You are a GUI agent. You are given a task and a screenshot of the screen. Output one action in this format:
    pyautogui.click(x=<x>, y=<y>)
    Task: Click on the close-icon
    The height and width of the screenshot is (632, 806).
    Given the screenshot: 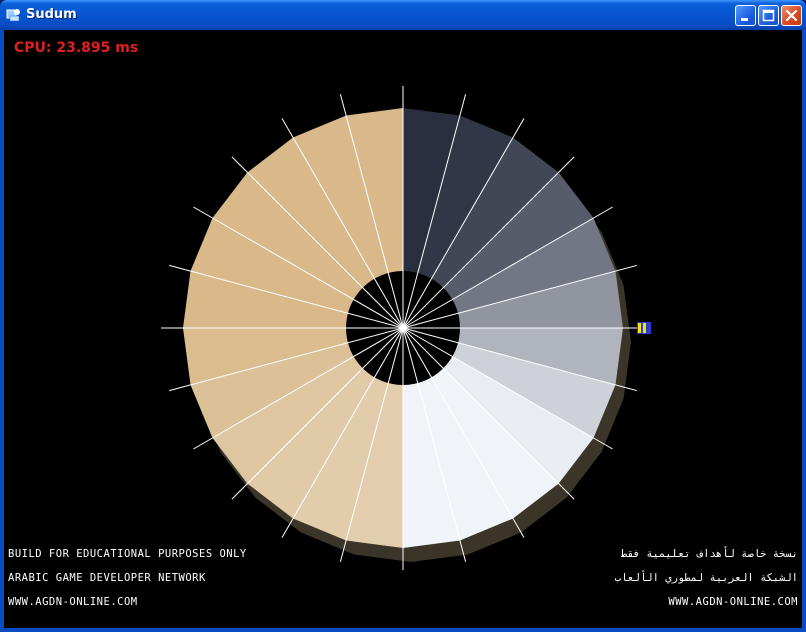 What is the action you would take?
    pyautogui.click(x=791, y=15)
    